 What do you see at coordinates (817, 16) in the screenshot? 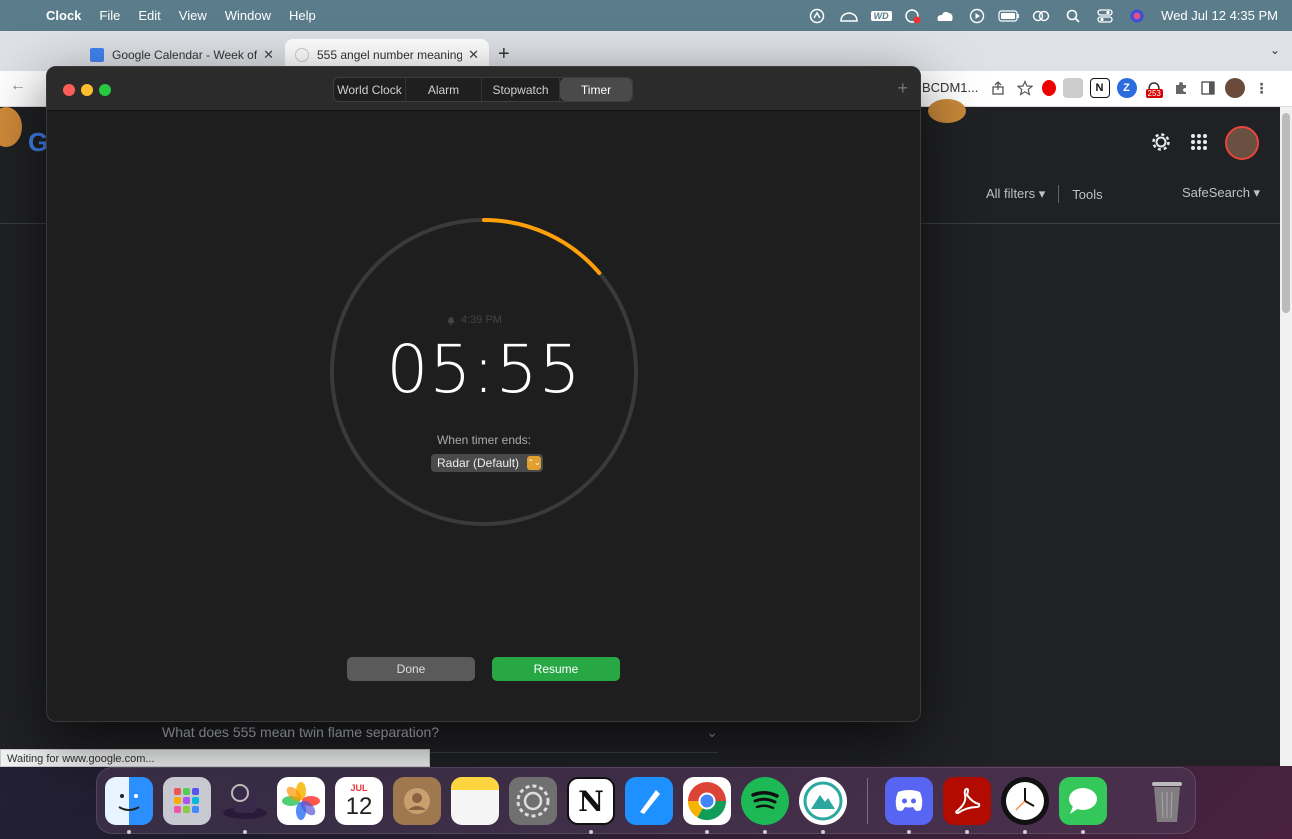
I see `vpn-icon` at bounding box center [817, 16].